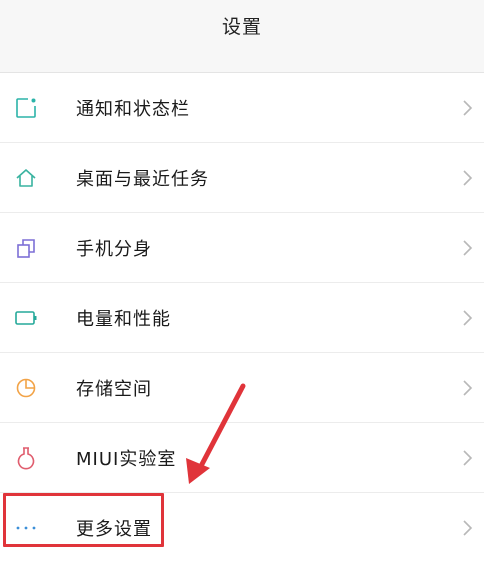 The width and height of the screenshot is (484, 566). I want to click on settings-item-label: 存储空间, so click(114, 389).